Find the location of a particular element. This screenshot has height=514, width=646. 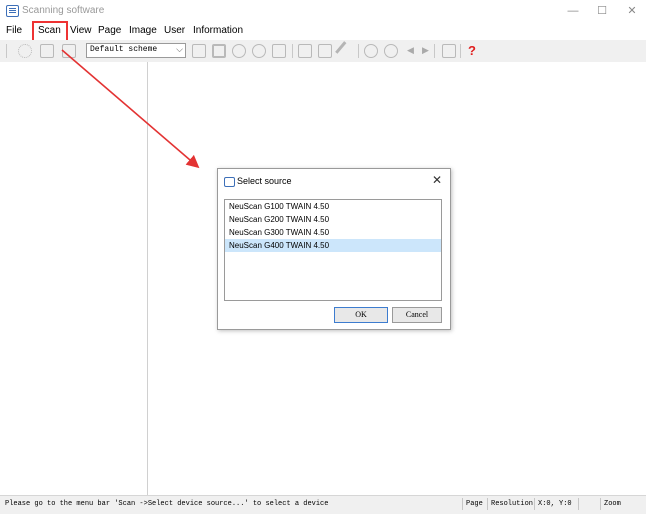

actual-size-icon is located at coordinates (279, 51).